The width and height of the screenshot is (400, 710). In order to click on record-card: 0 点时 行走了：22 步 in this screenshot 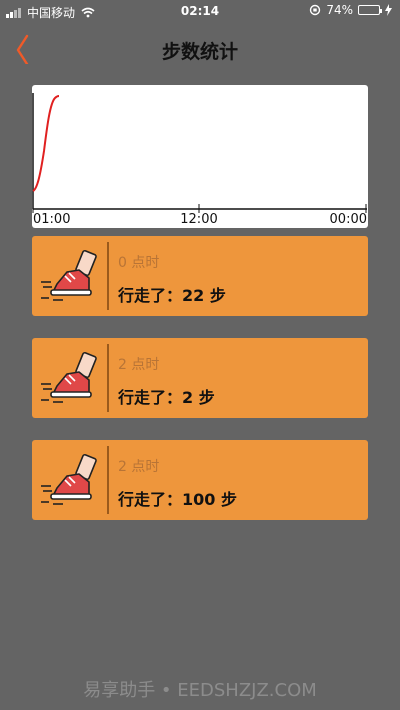, I will do `click(200, 276)`.